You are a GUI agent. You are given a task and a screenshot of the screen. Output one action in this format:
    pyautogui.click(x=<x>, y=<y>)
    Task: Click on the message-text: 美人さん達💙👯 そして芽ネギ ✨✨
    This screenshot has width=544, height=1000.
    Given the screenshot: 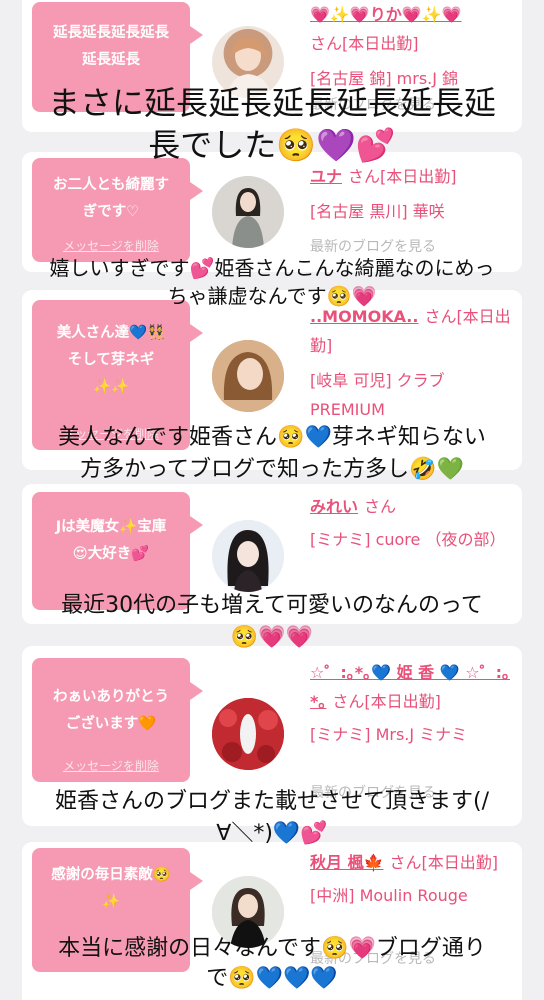 What is the action you would take?
    pyautogui.click(x=111, y=360)
    